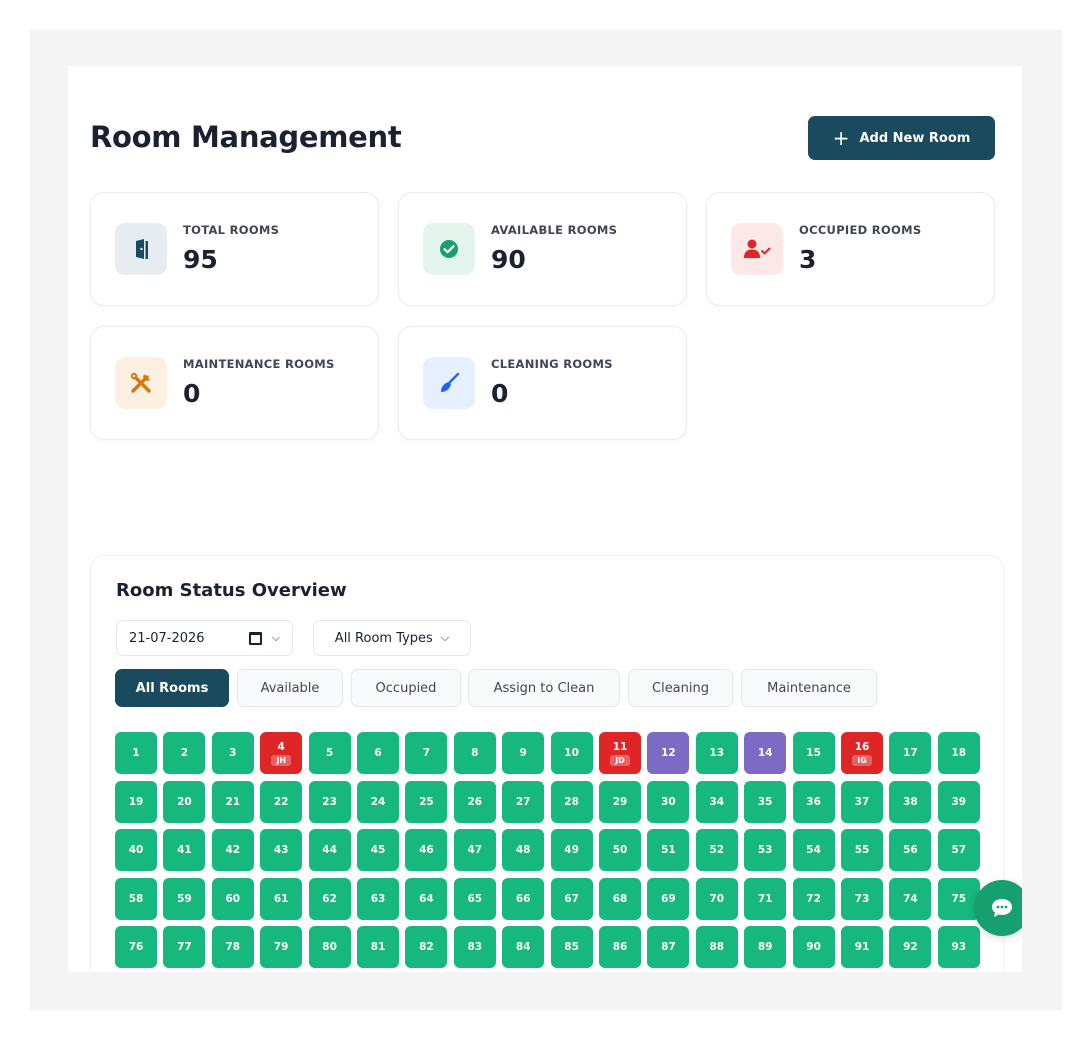  I want to click on room-tile-83: 83, so click(474, 947).